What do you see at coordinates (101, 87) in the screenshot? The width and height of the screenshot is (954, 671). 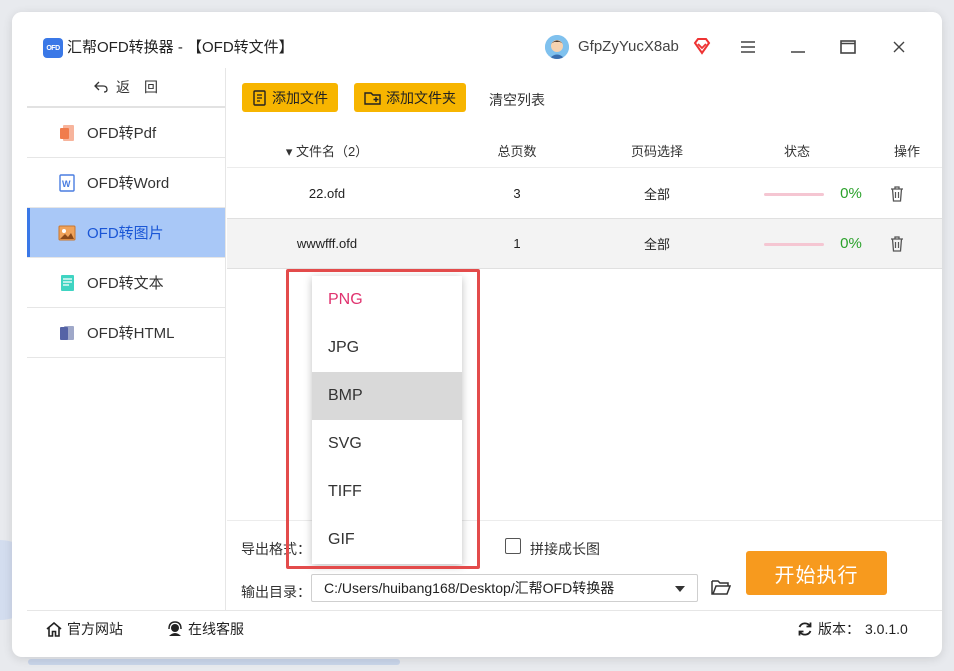 I see `back-arrow-icon` at bounding box center [101, 87].